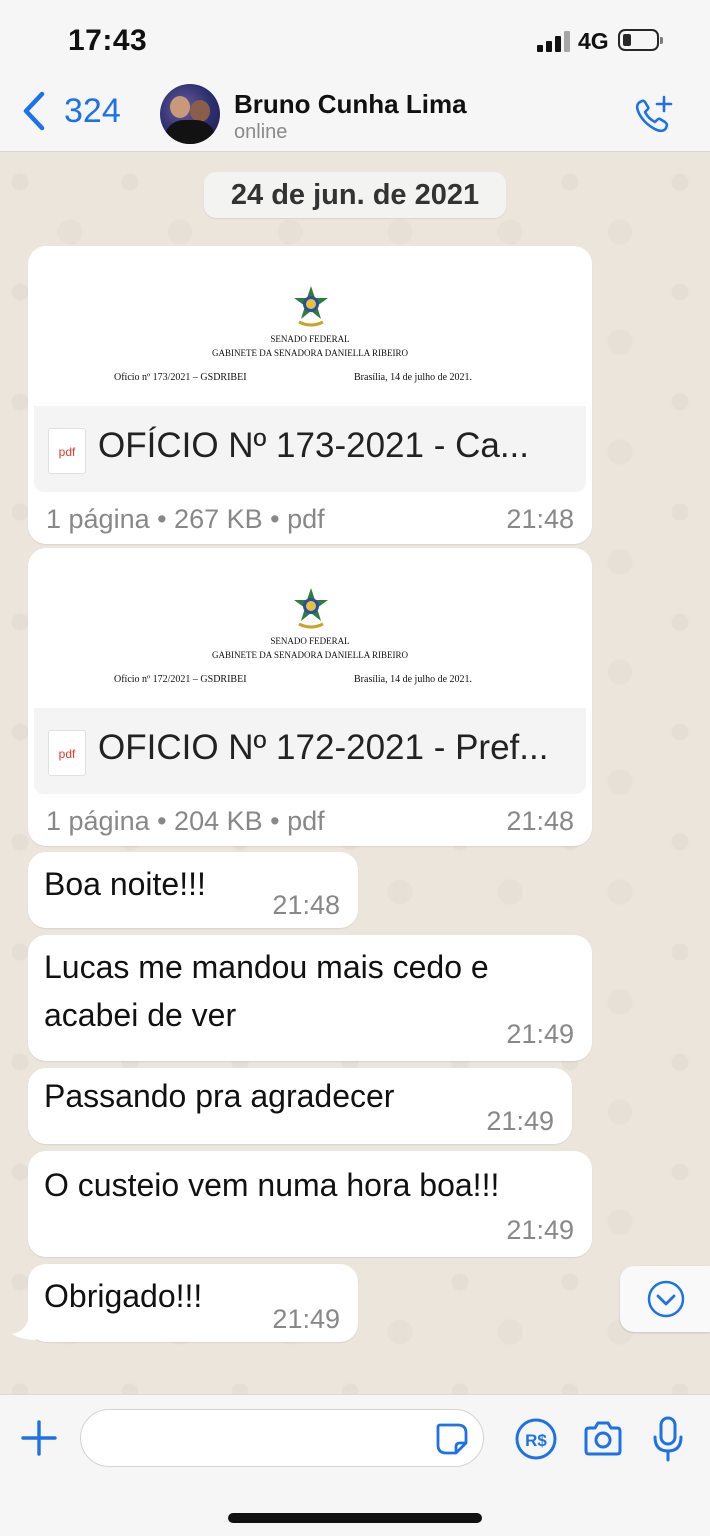 The image size is (710, 1536). What do you see at coordinates (123, 1296) in the screenshot?
I see `message-text: Obrigado!!!` at bounding box center [123, 1296].